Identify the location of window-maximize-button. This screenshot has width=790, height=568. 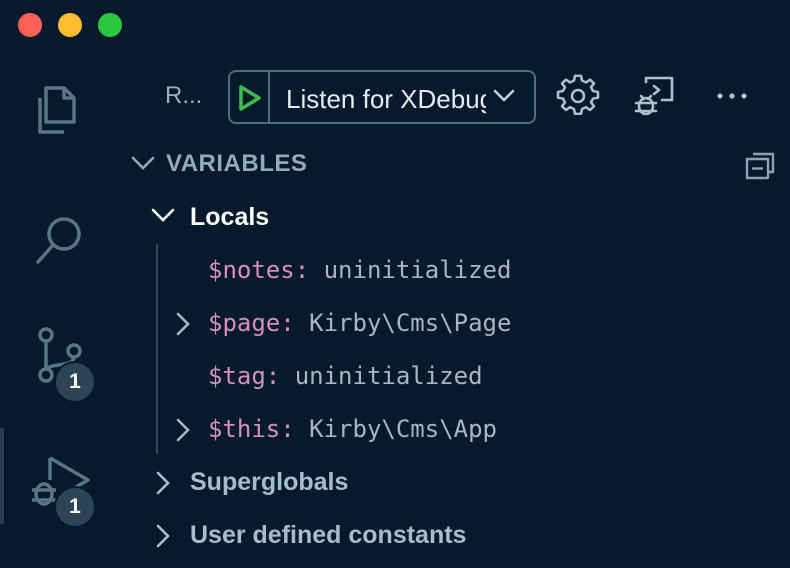
(110, 25).